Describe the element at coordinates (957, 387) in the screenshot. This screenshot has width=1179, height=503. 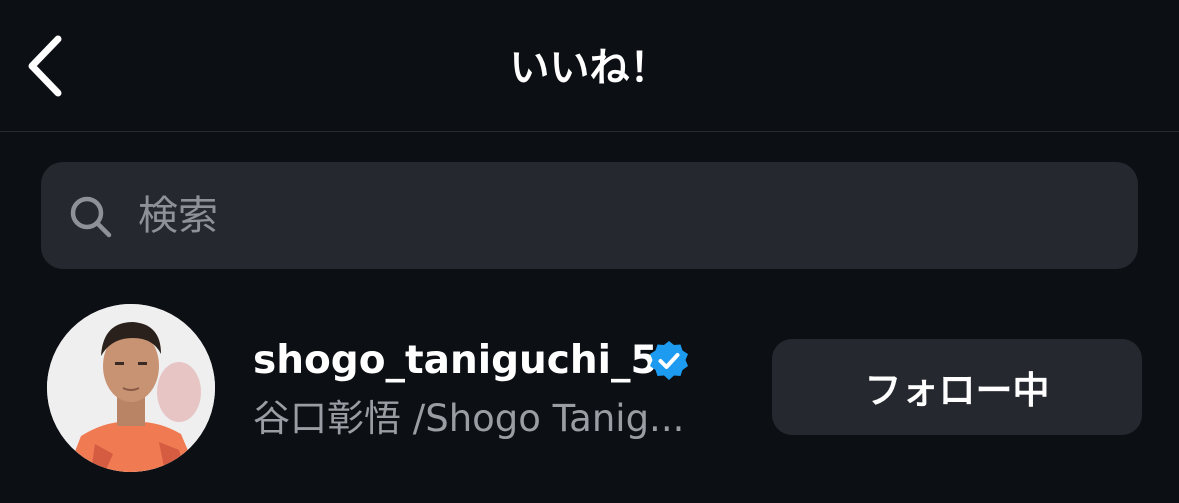
I see `following-button: フォロー中` at that location.